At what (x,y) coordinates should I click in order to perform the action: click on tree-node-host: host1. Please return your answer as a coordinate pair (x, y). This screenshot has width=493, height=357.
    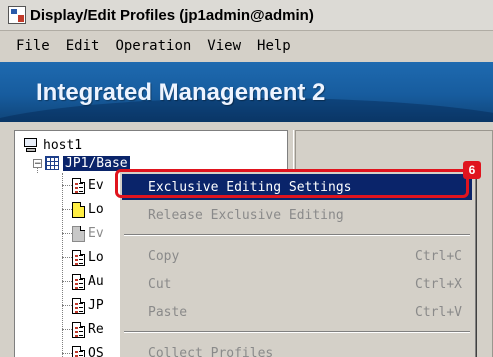
    Looking at the image, I should click on (52, 145).